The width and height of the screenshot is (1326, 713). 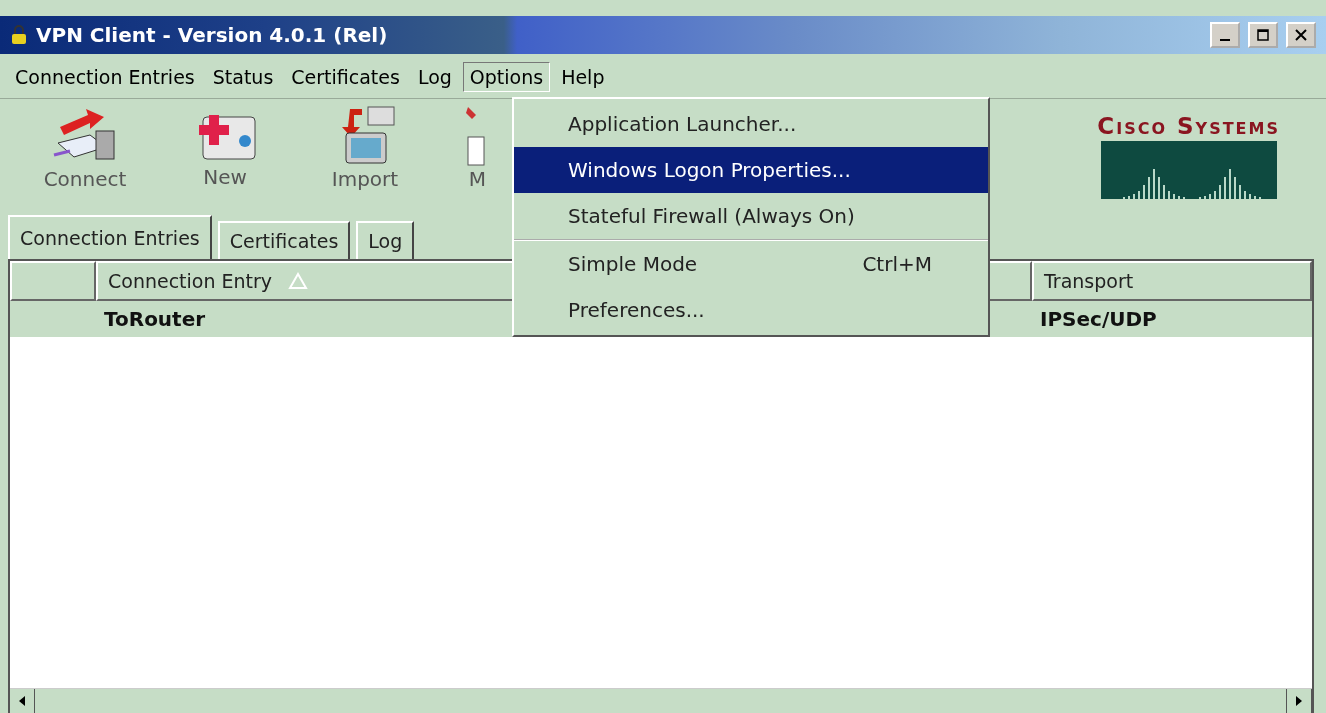 What do you see at coordinates (1098, 319) in the screenshot?
I see `table-cell: IPSec/UDP` at bounding box center [1098, 319].